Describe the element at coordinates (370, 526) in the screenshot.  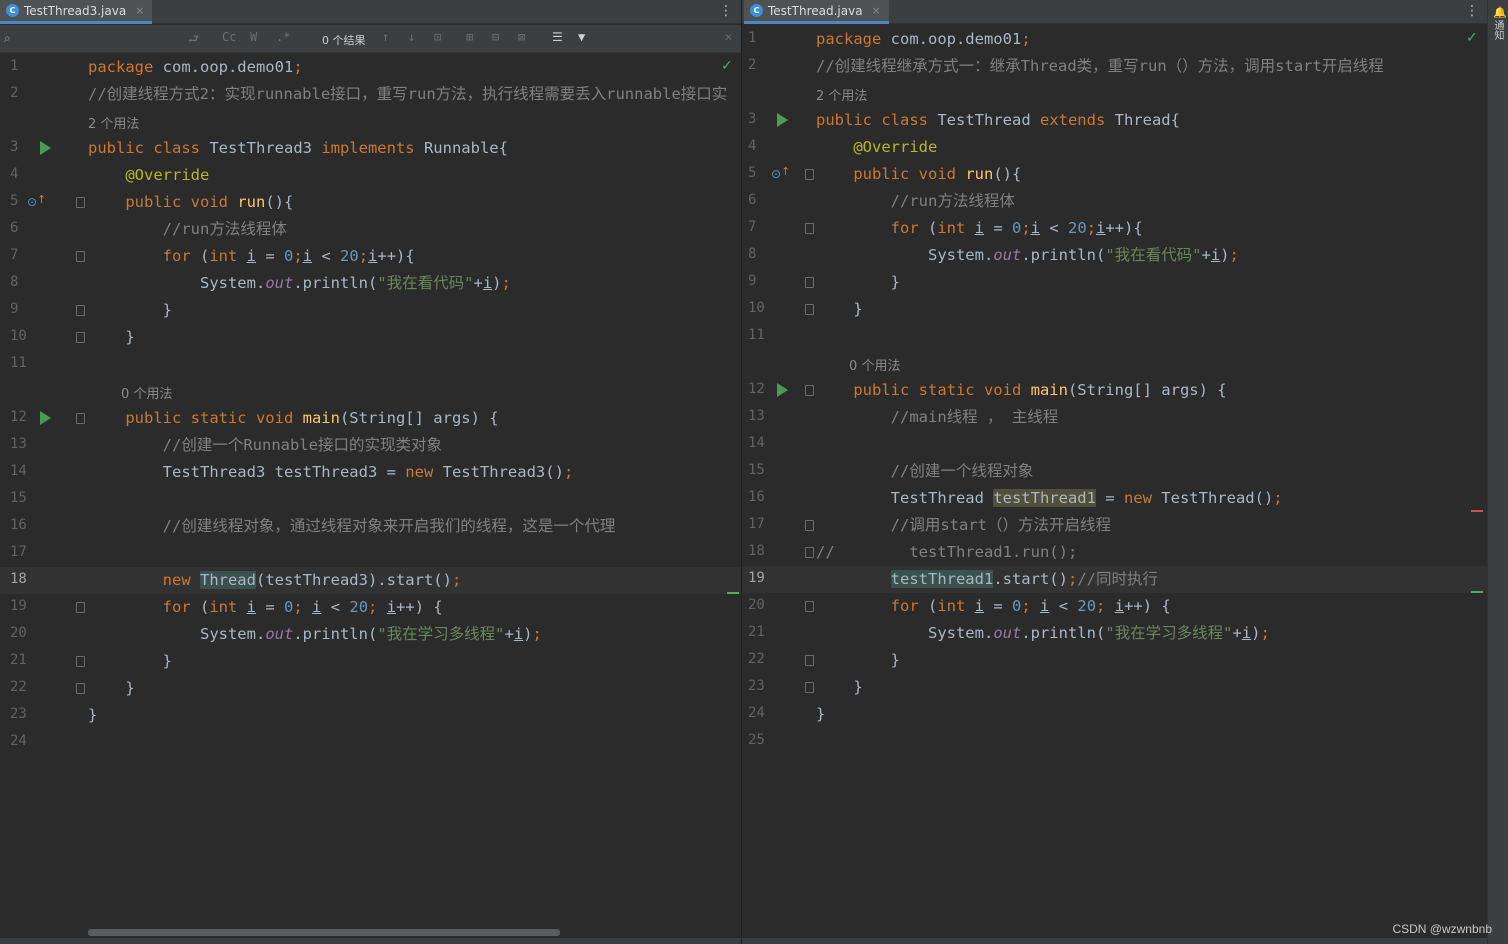
I see `code-line: 16 //创建线程对象，通过线程对象来开启我们的线程，这是一个代理` at that location.